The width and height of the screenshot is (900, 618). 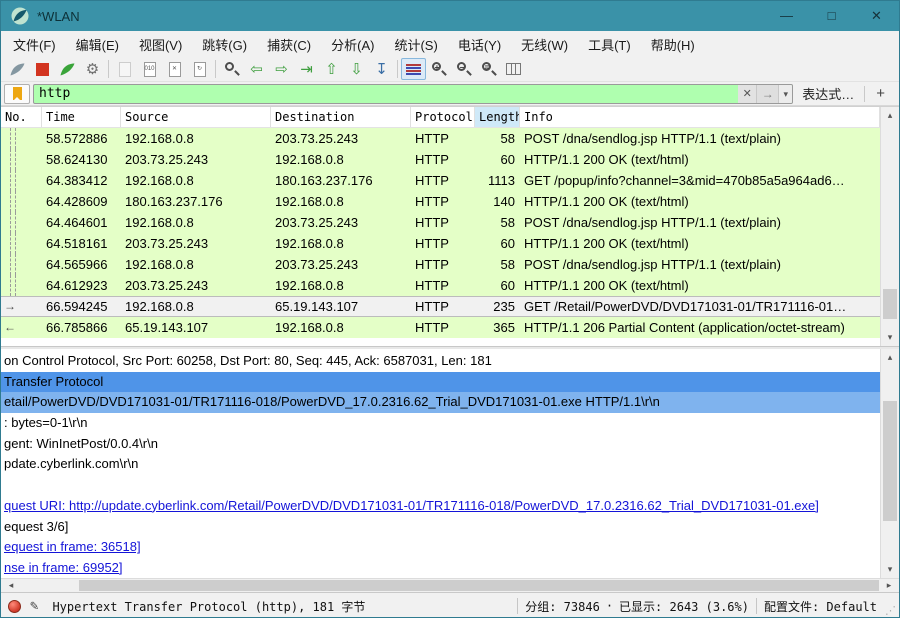 I want to click on maximize-button: □, so click(x=831, y=16).